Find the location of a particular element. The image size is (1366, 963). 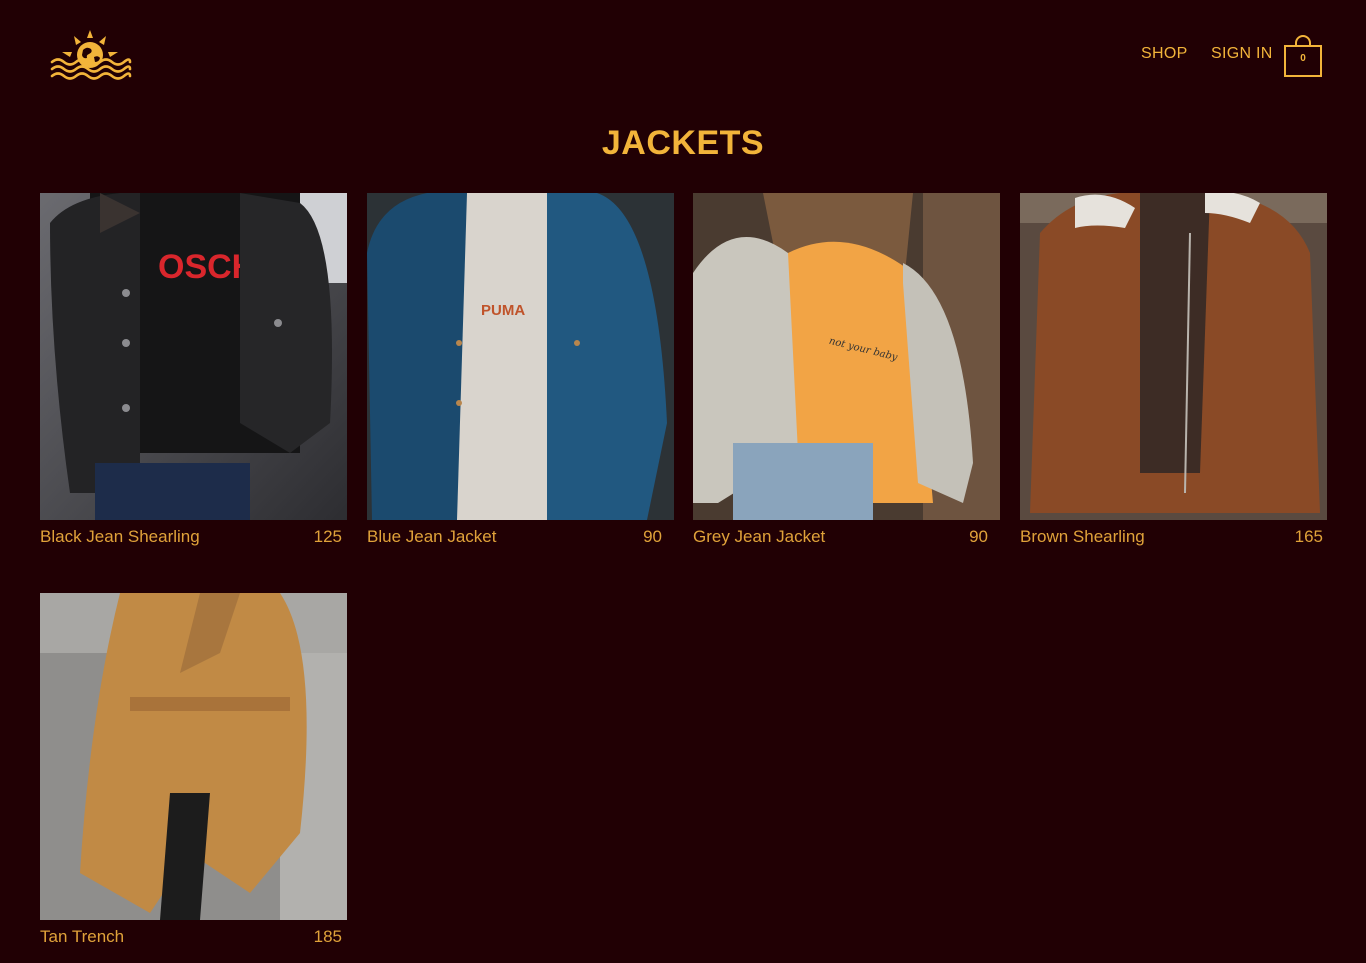

product-card: Tan Trench 185 is located at coordinates (193, 773).